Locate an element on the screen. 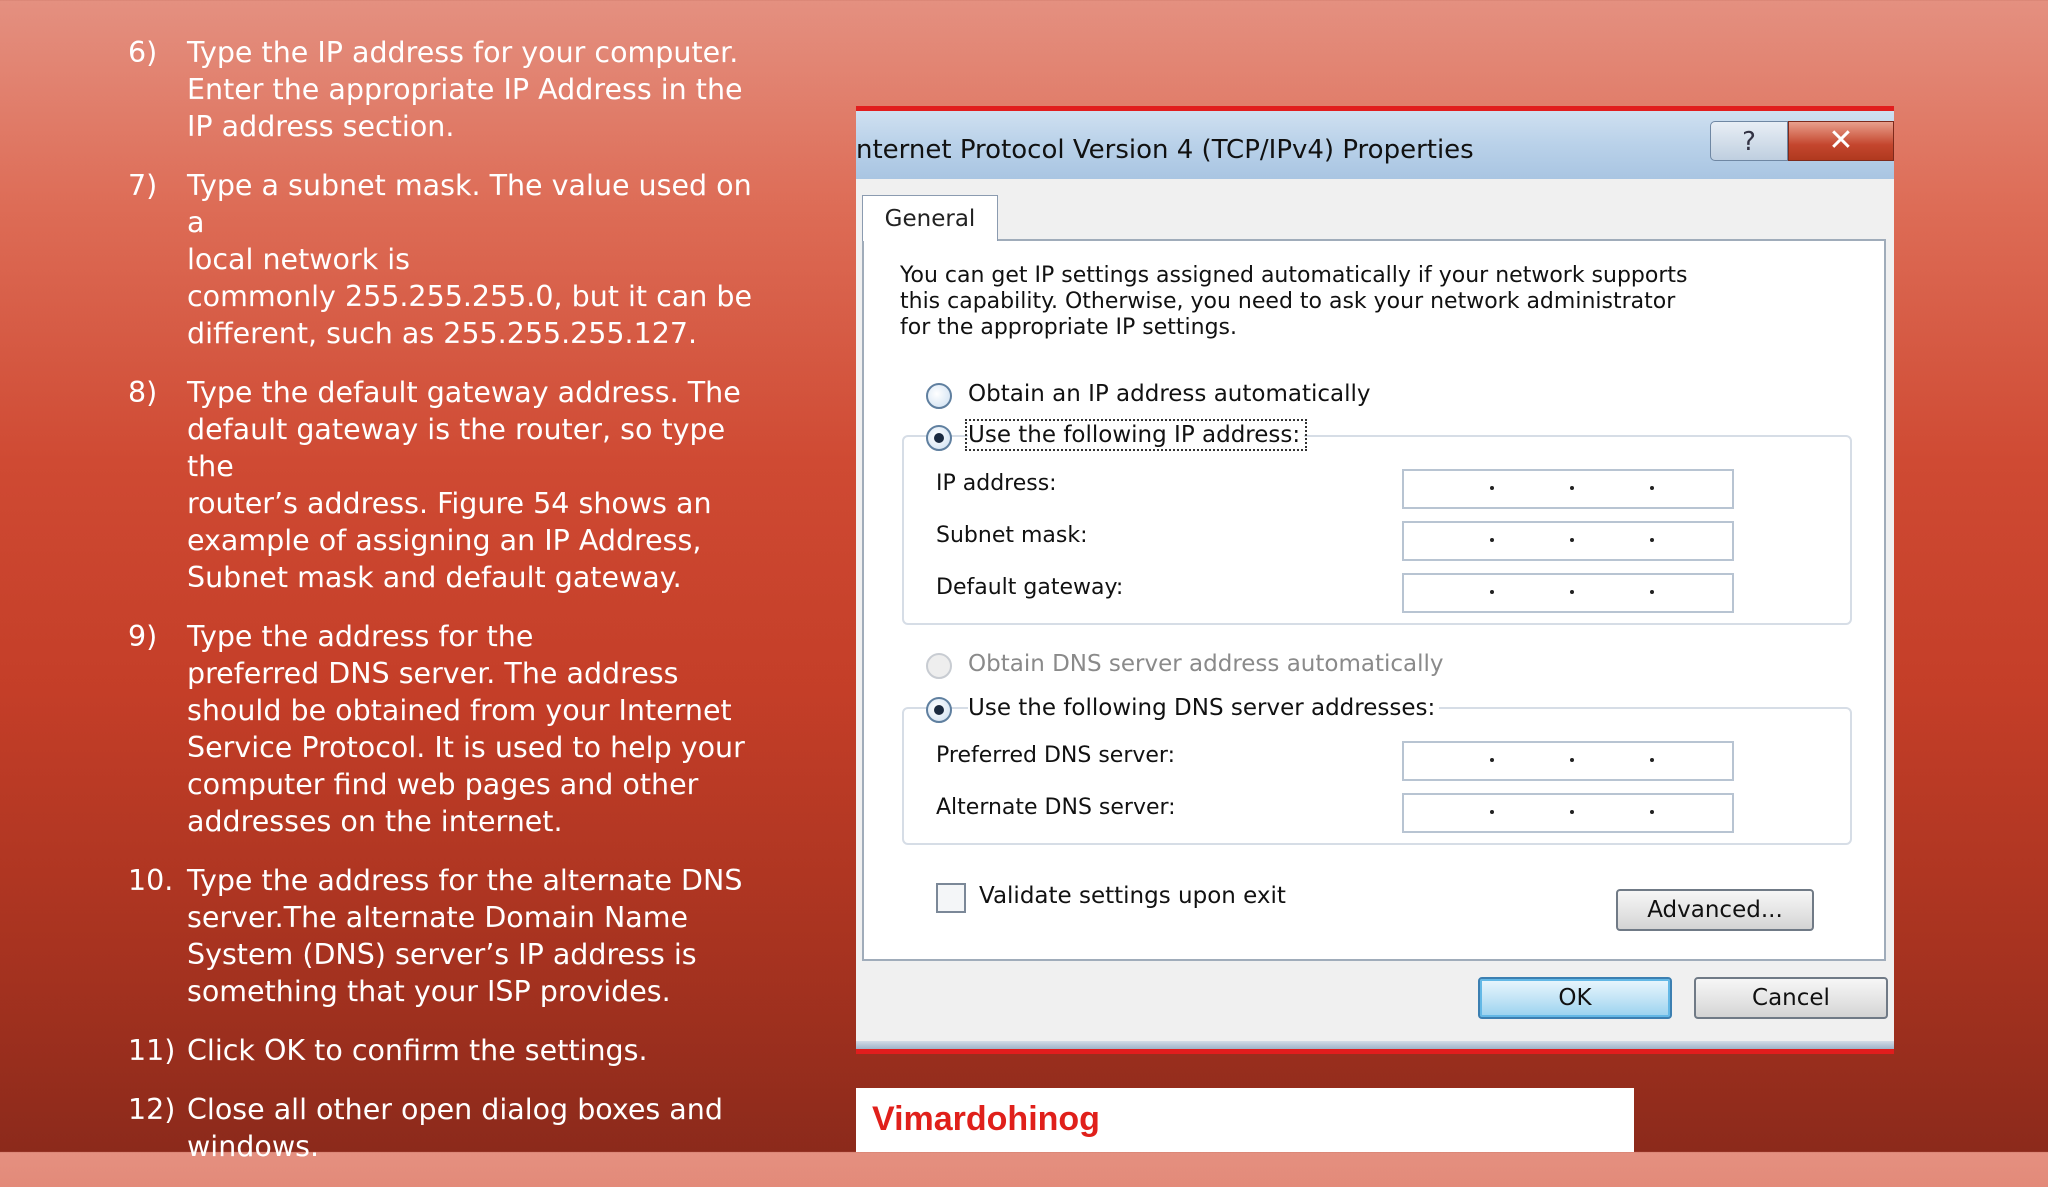 The height and width of the screenshot is (1187, 2048). validate-label: Validate settings upon exit is located at coordinates (1132, 896).